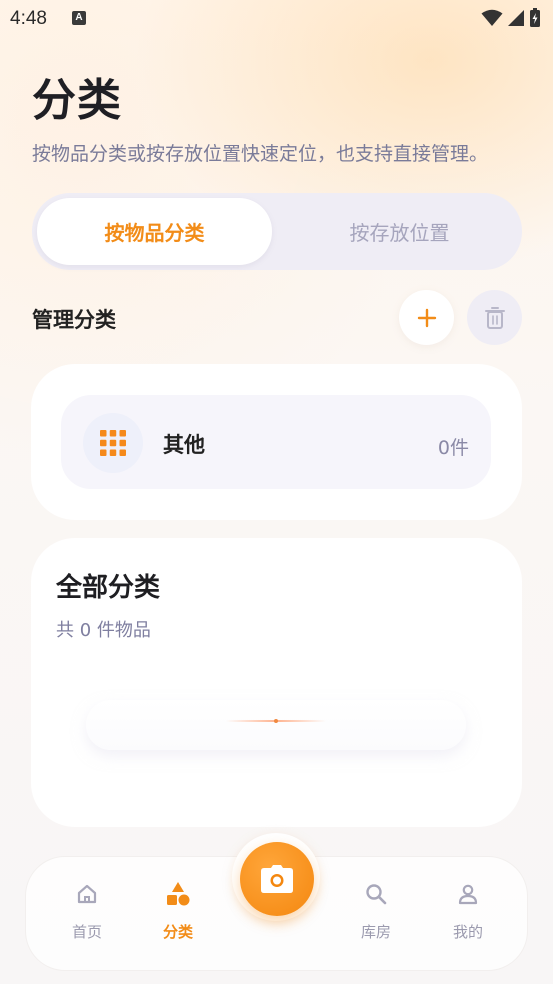 Image resolution: width=553 pixels, height=984 pixels. I want to click on grid-icon, so click(113, 443).